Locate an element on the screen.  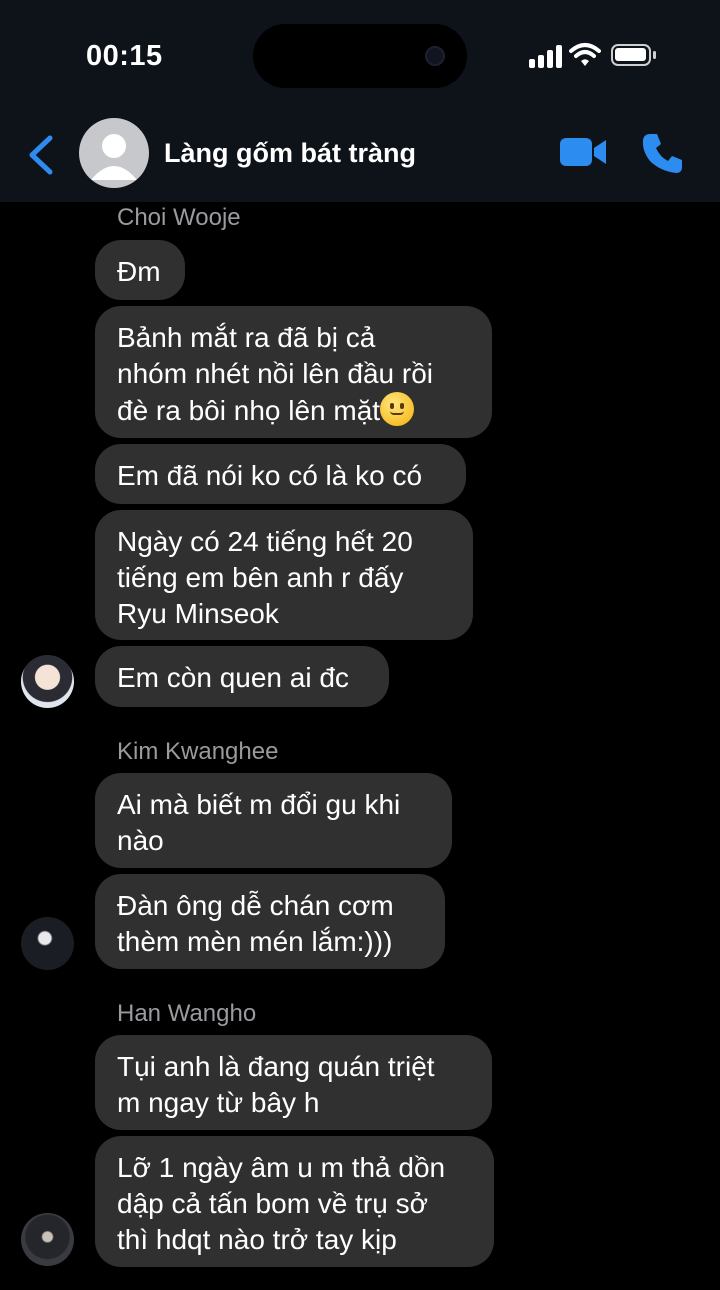
sender-name: Kim Kwanghee is located at coordinates (198, 751).